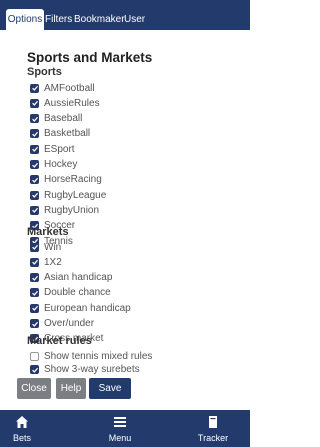 The height and width of the screenshot is (447, 320). I want to click on section-sports-heading: Sports, so click(44, 72).